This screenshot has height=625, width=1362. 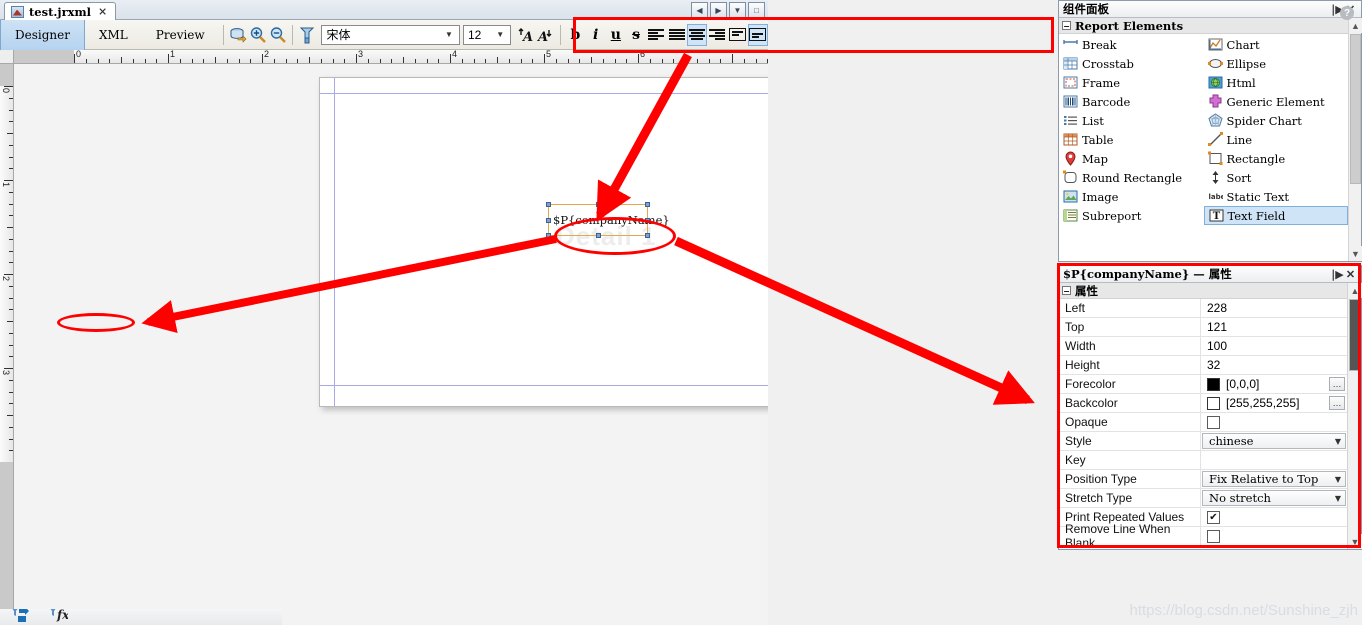 What do you see at coordinates (644, 137) in the screenshot?
I see `arrow-toolbar-to-element` at bounding box center [644, 137].